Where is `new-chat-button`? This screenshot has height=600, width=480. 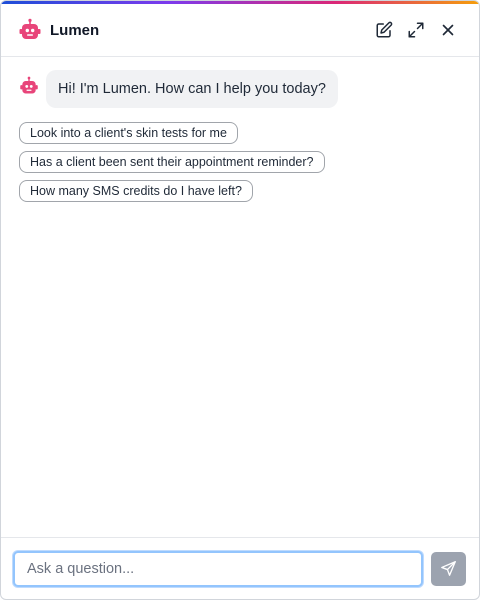
new-chat-button is located at coordinates (384, 30).